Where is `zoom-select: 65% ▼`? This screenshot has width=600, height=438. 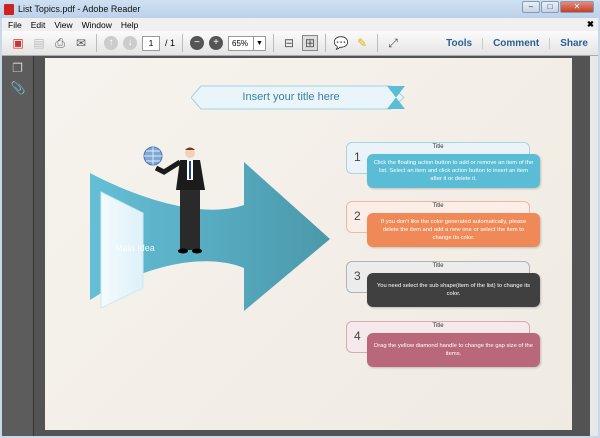
zoom-select: 65% ▼ is located at coordinates (247, 43).